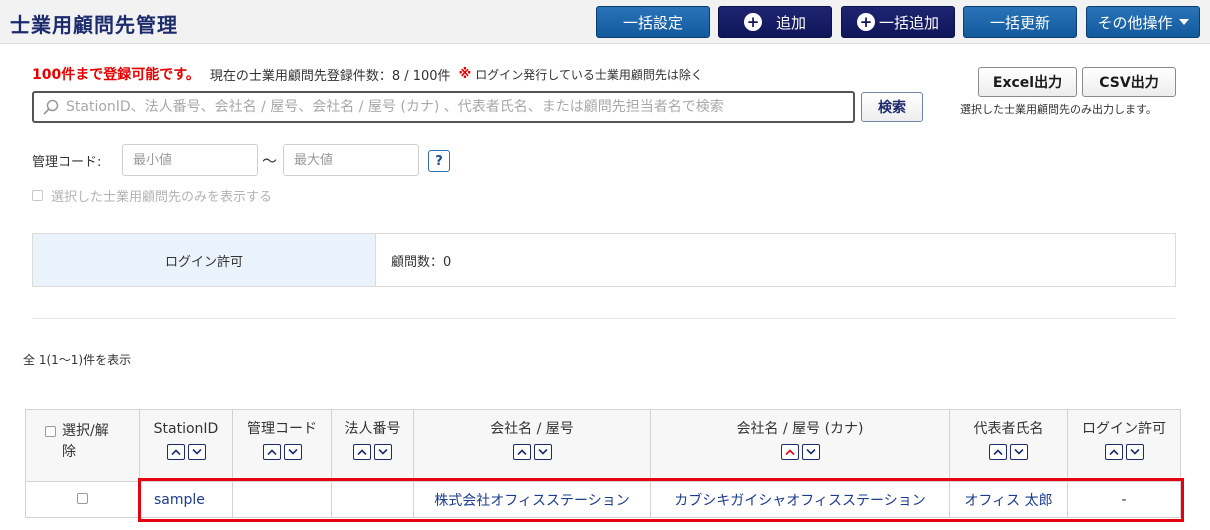 The image size is (1210, 530). I want to click on summary-value: 顧問数：0, so click(421, 262).